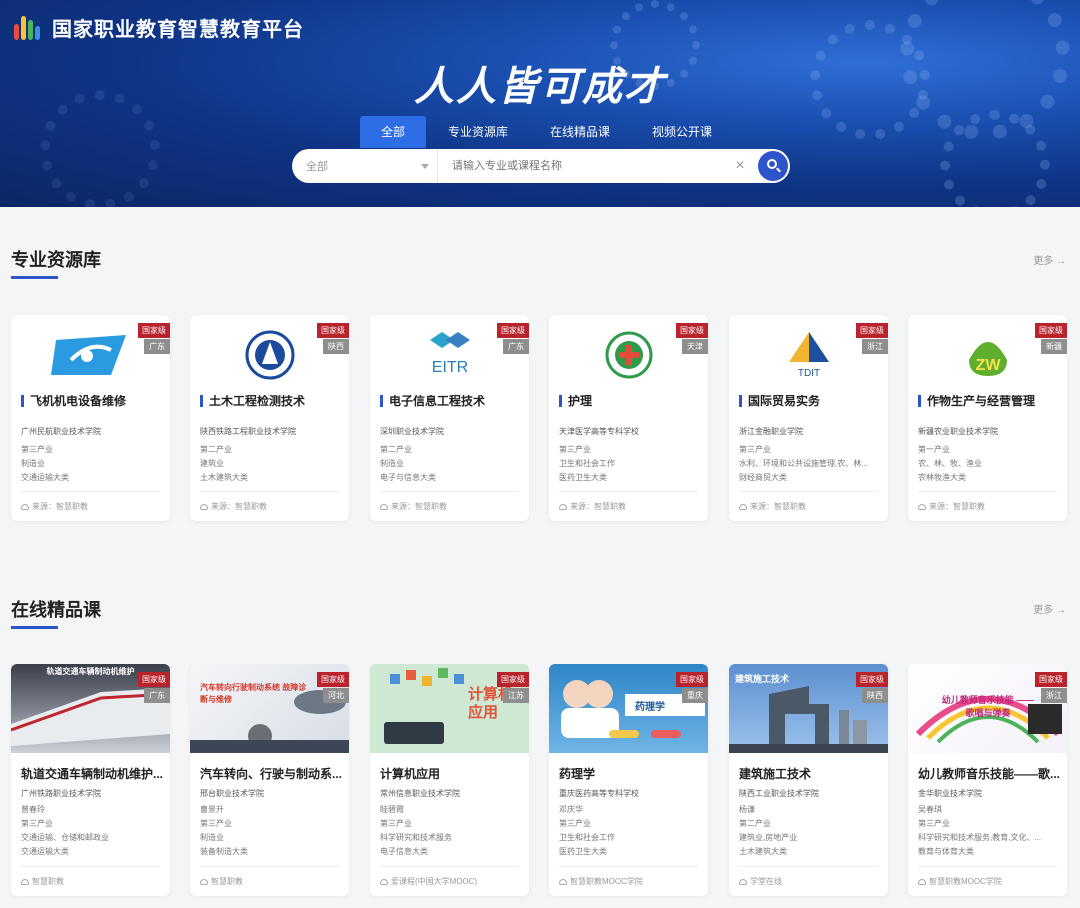 Image resolution: width=1080 pixels, height=908 pixels. Describe the element at coordinates (451, 773) in the screenshot. I see `course-title: 计算机应用` at that location.